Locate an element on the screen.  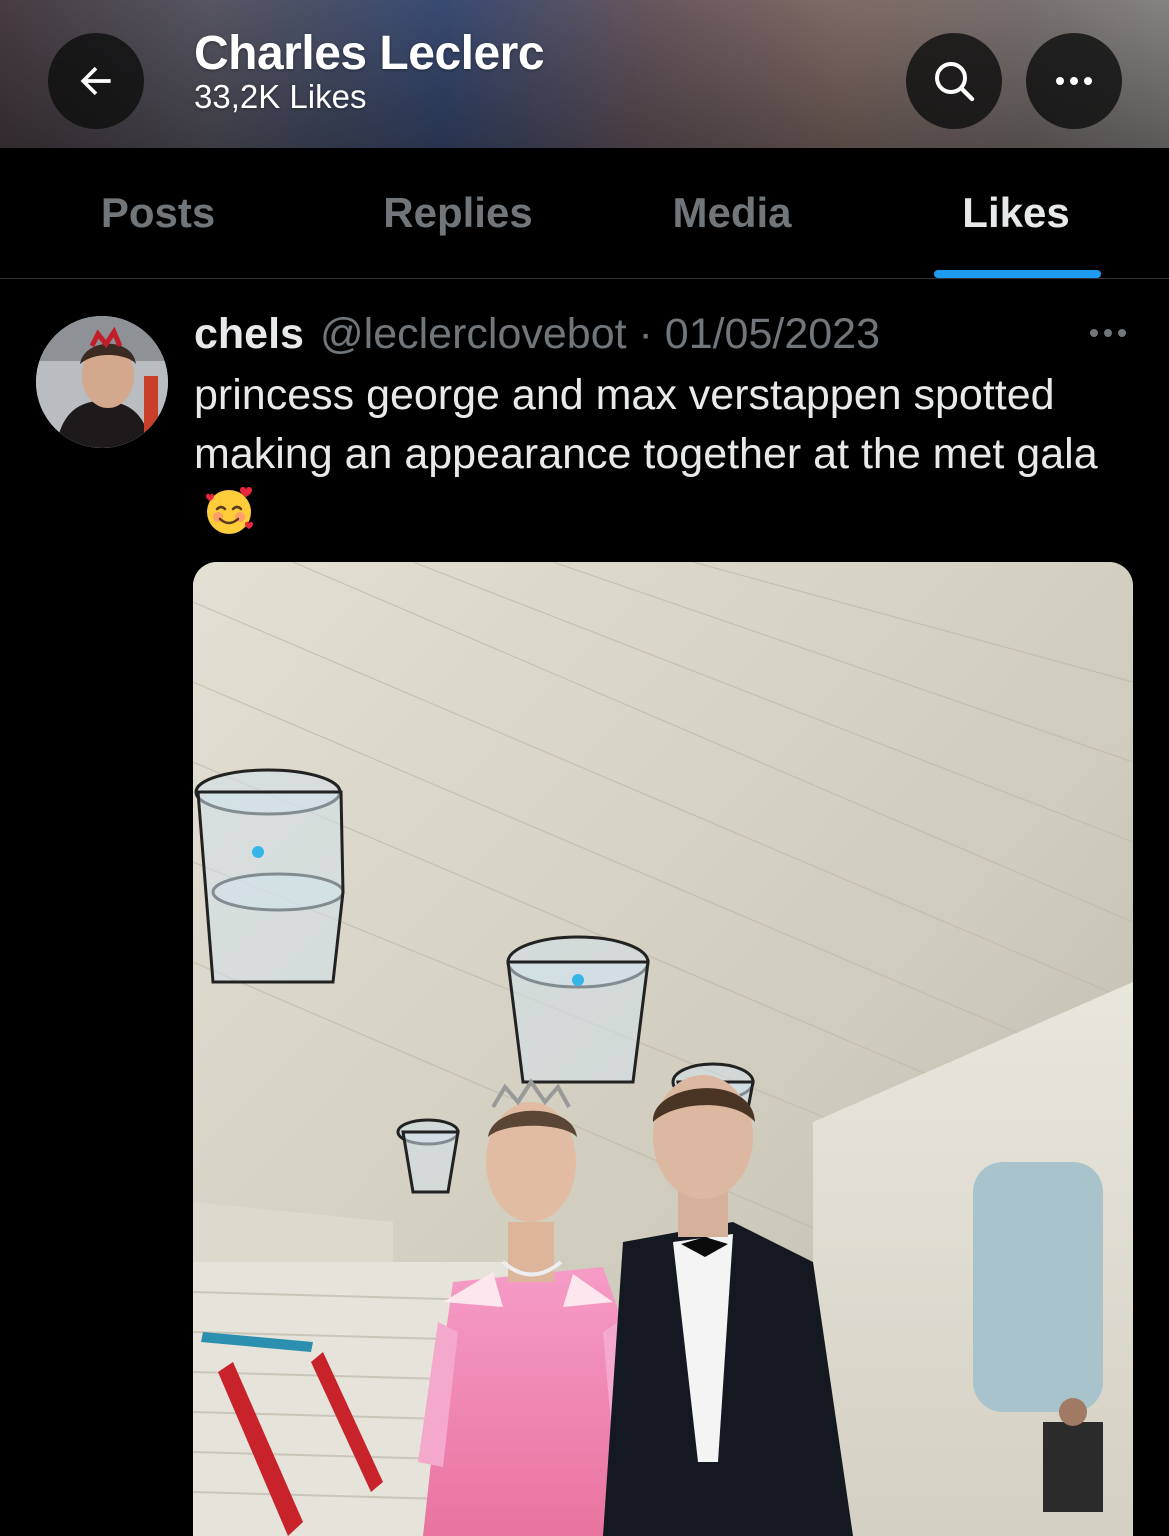
tab-replies: Replies is located at coordinates (458, 213).